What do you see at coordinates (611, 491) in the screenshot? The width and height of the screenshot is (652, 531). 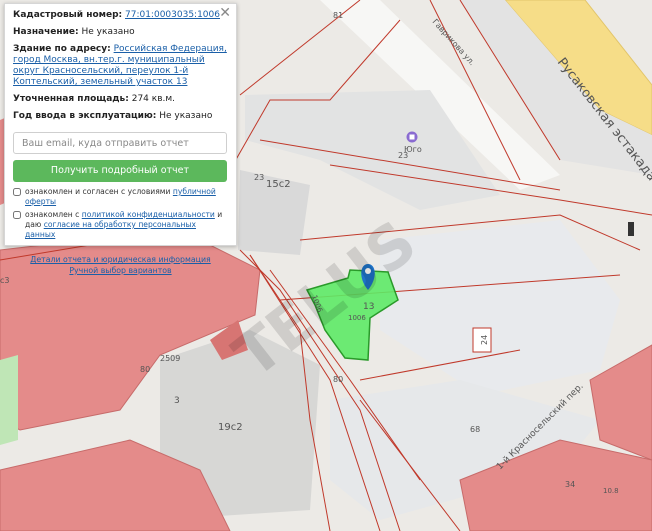 I see `map-number: 10.8` at bounding box center [611, 491].